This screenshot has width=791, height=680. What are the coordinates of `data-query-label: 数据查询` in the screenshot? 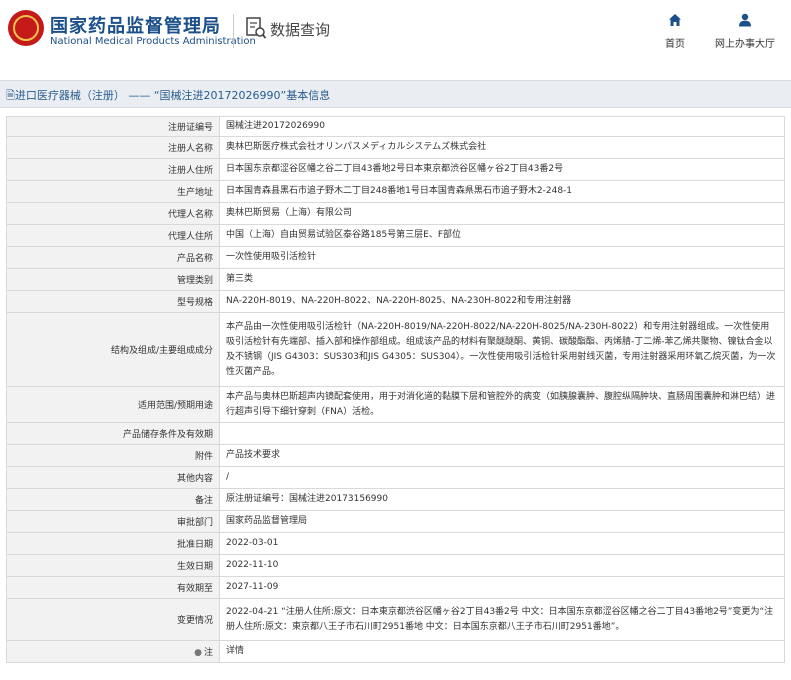 It's located at (300, 29).